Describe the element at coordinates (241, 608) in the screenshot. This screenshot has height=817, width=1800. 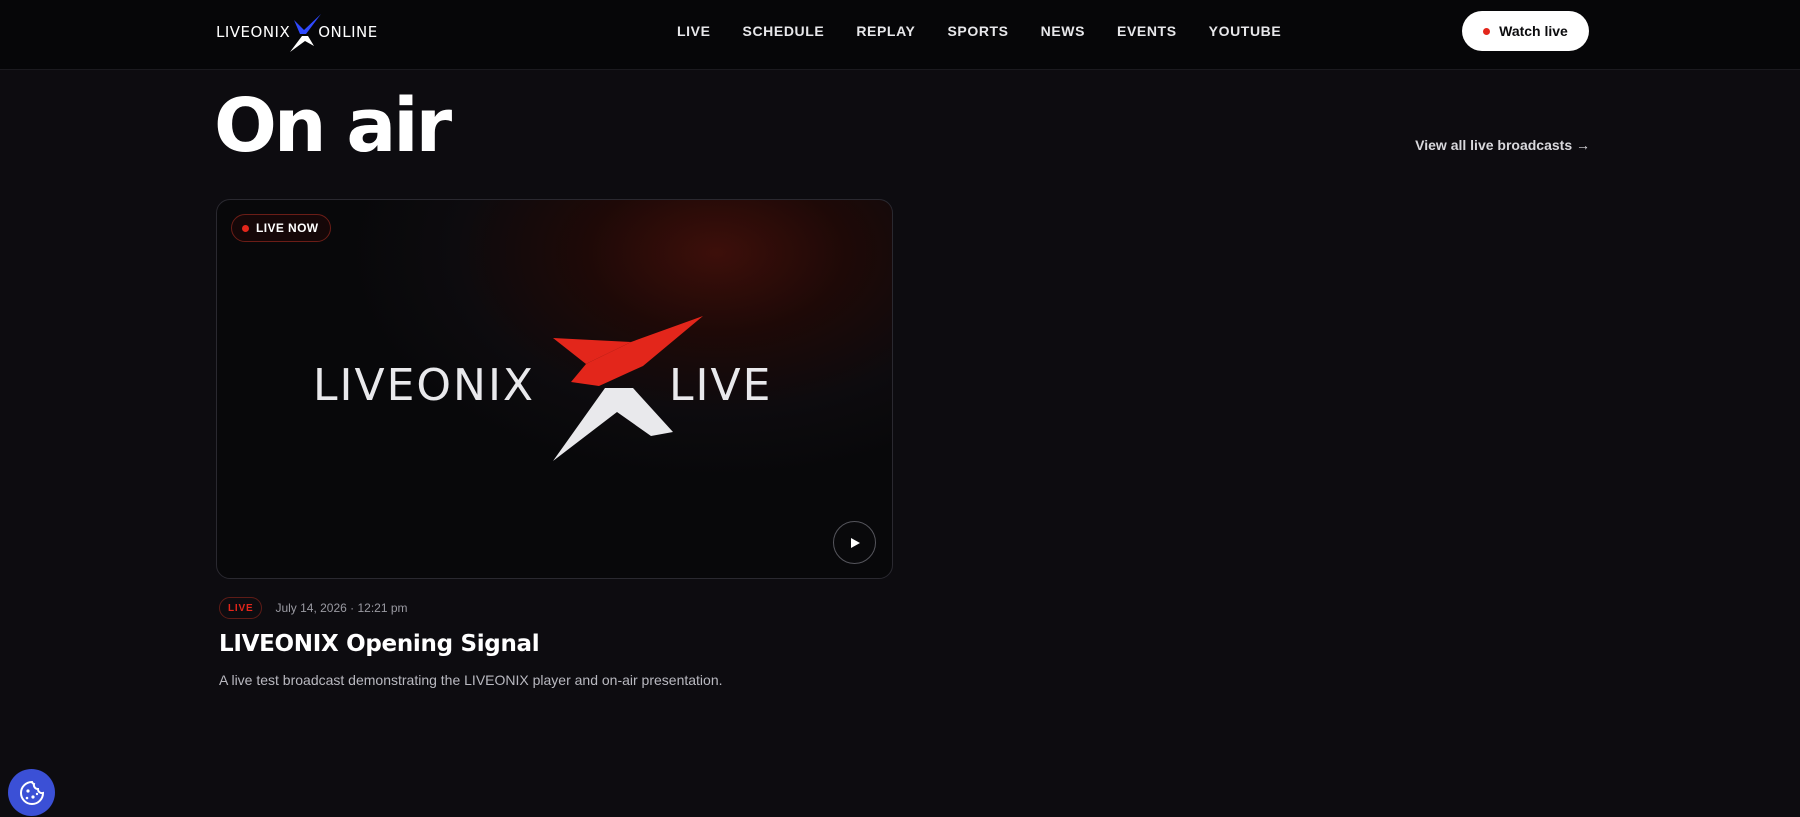
I see `live-badge: LIVE` at that location.